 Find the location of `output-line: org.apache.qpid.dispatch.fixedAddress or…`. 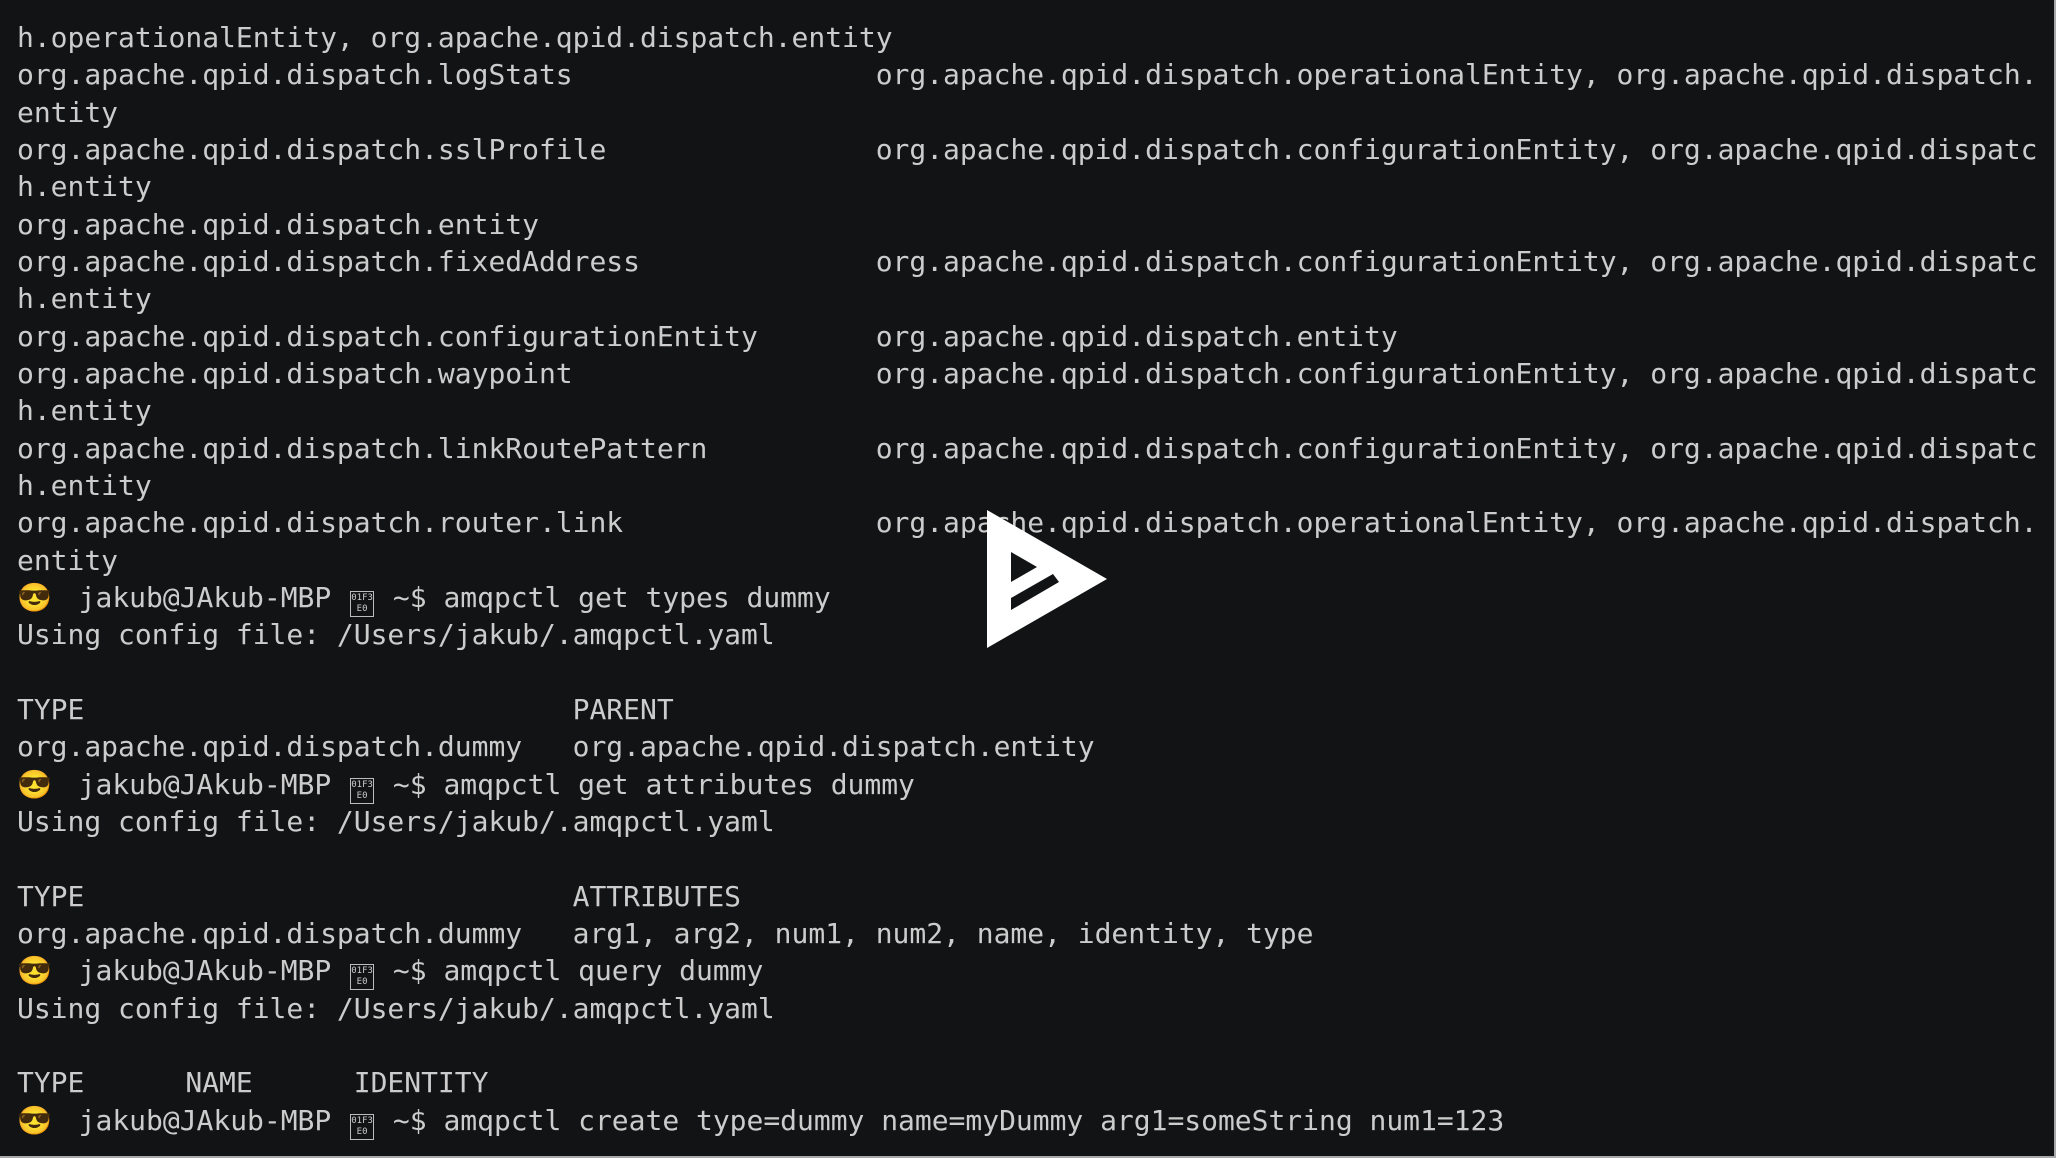

output-line: org.apache.qpid.dispatch.fixedAddress or… is located at coordinates (1027, 261).